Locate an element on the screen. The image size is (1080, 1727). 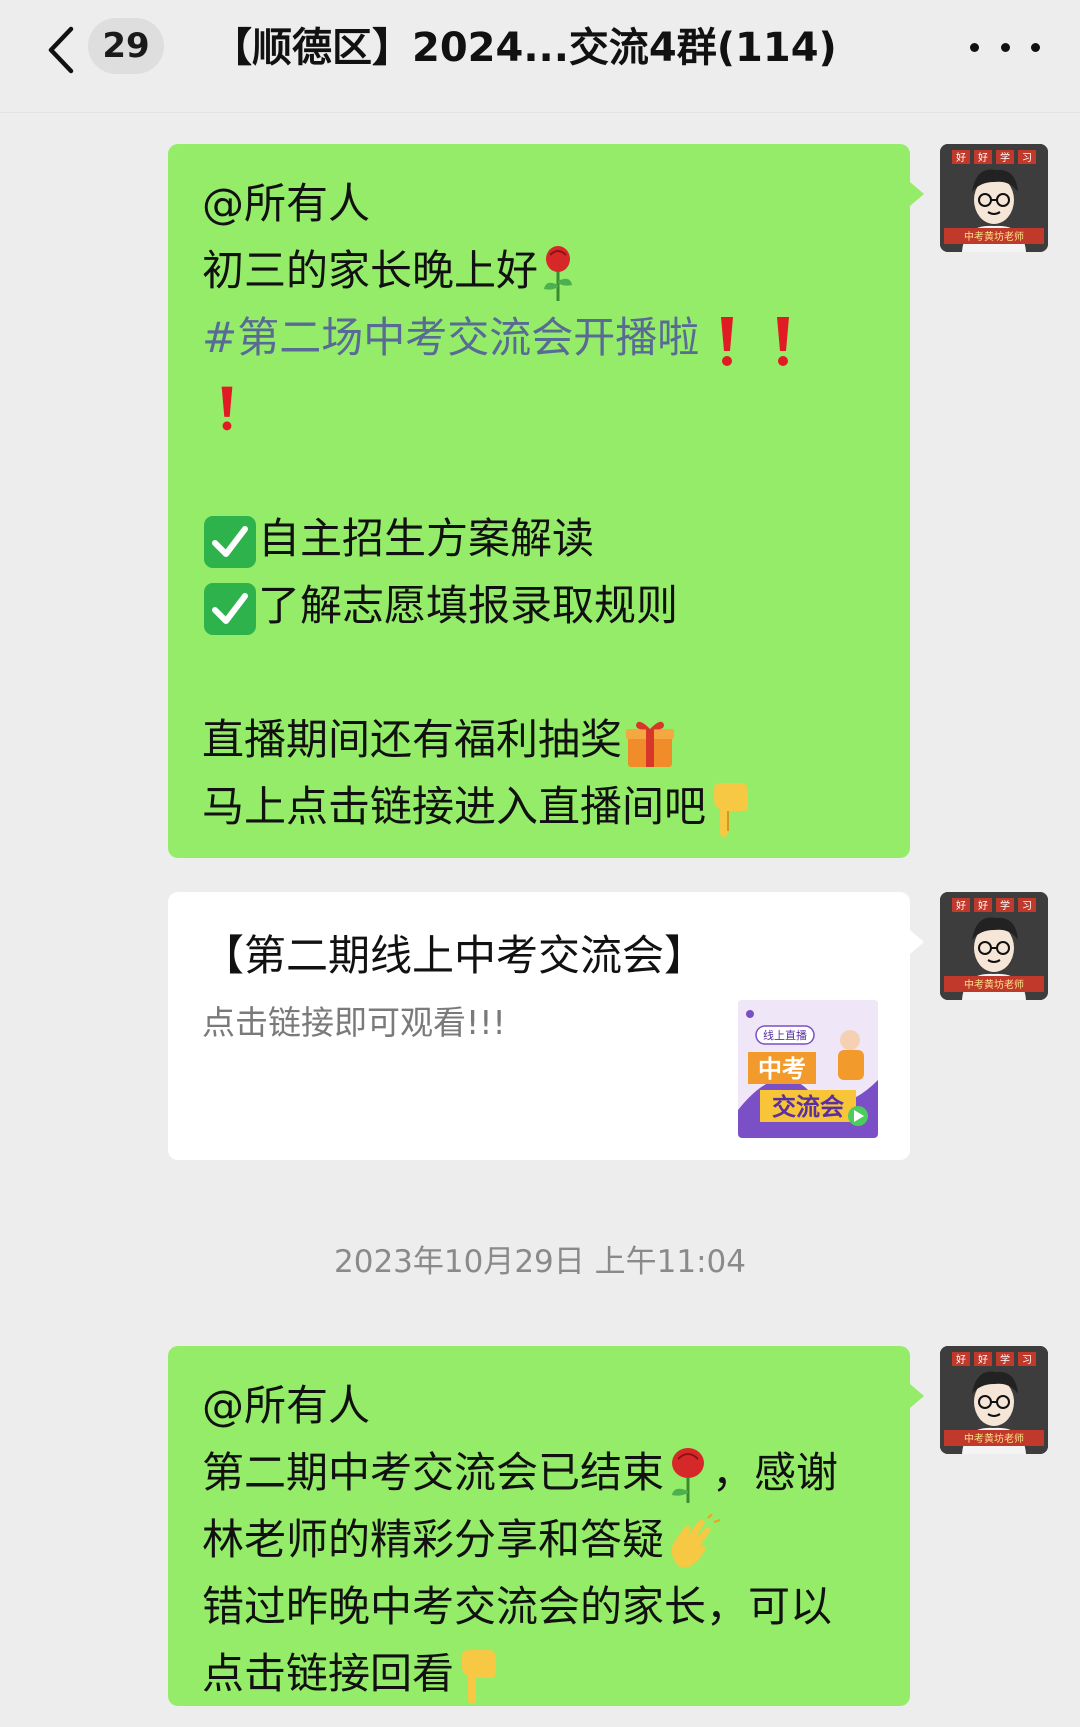
back-button is located at coordinates (61, 50).